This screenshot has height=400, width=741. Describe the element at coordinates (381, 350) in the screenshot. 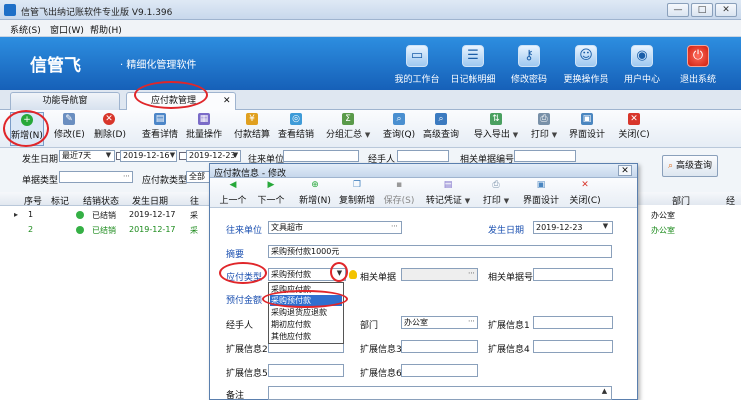

I see `ext3-label: 扩展信息3` at that location.